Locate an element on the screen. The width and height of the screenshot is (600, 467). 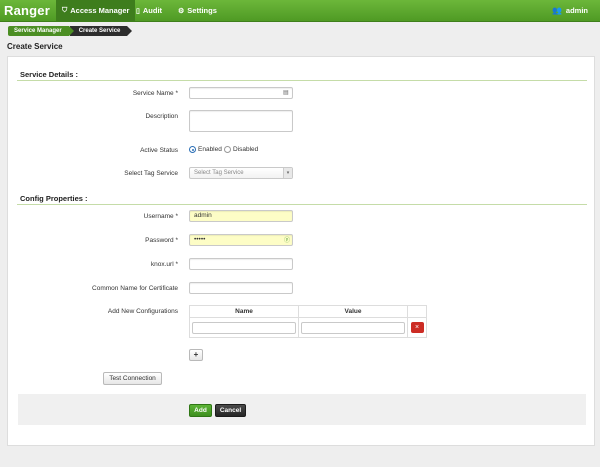
password-input: ••••• is located at coordinates (241, 240).